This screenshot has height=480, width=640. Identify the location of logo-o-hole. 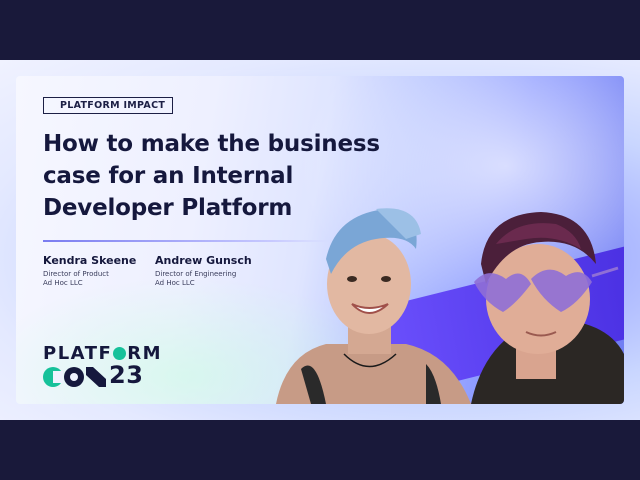
(74, 377).